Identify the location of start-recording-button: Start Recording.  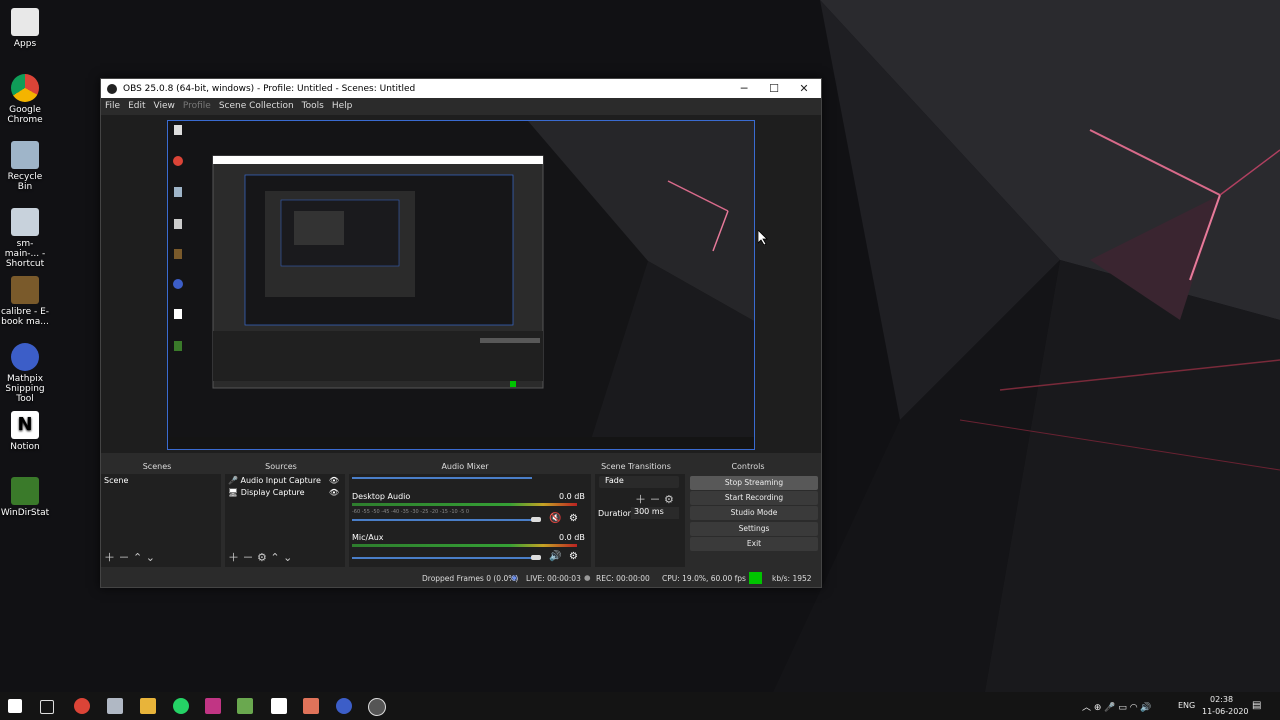
(754, 498).